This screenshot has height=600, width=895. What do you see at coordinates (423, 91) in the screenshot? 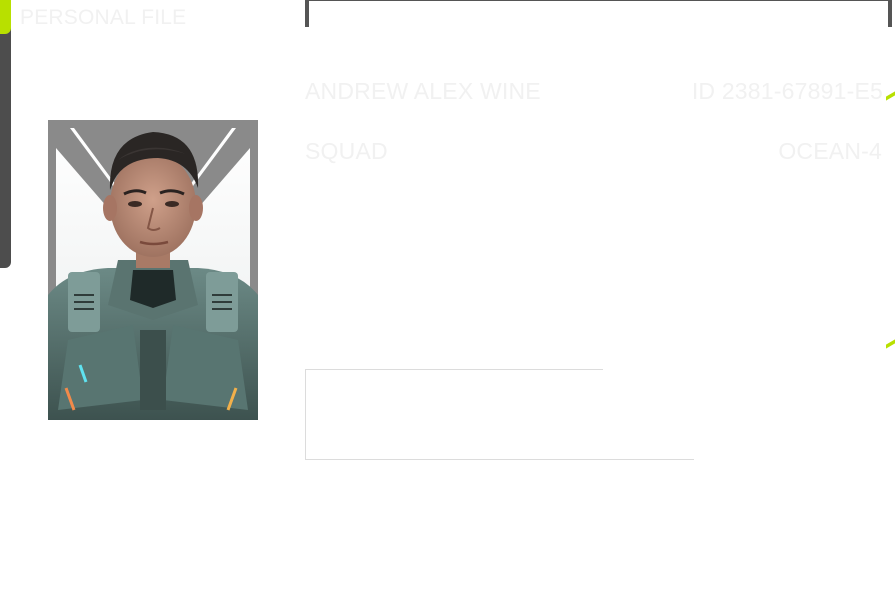
I see `profile-name: ANDREW ALEX WINE` at bounding box center [423, 91].